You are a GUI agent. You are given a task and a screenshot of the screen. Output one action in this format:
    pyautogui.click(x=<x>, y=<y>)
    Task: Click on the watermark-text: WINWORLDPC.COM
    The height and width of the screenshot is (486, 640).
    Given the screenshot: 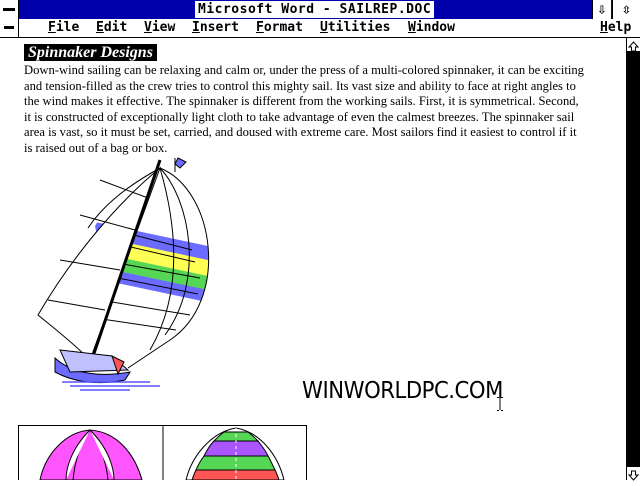 What is the action you would take?
    pyautogui.click(x=402, y=391)
    